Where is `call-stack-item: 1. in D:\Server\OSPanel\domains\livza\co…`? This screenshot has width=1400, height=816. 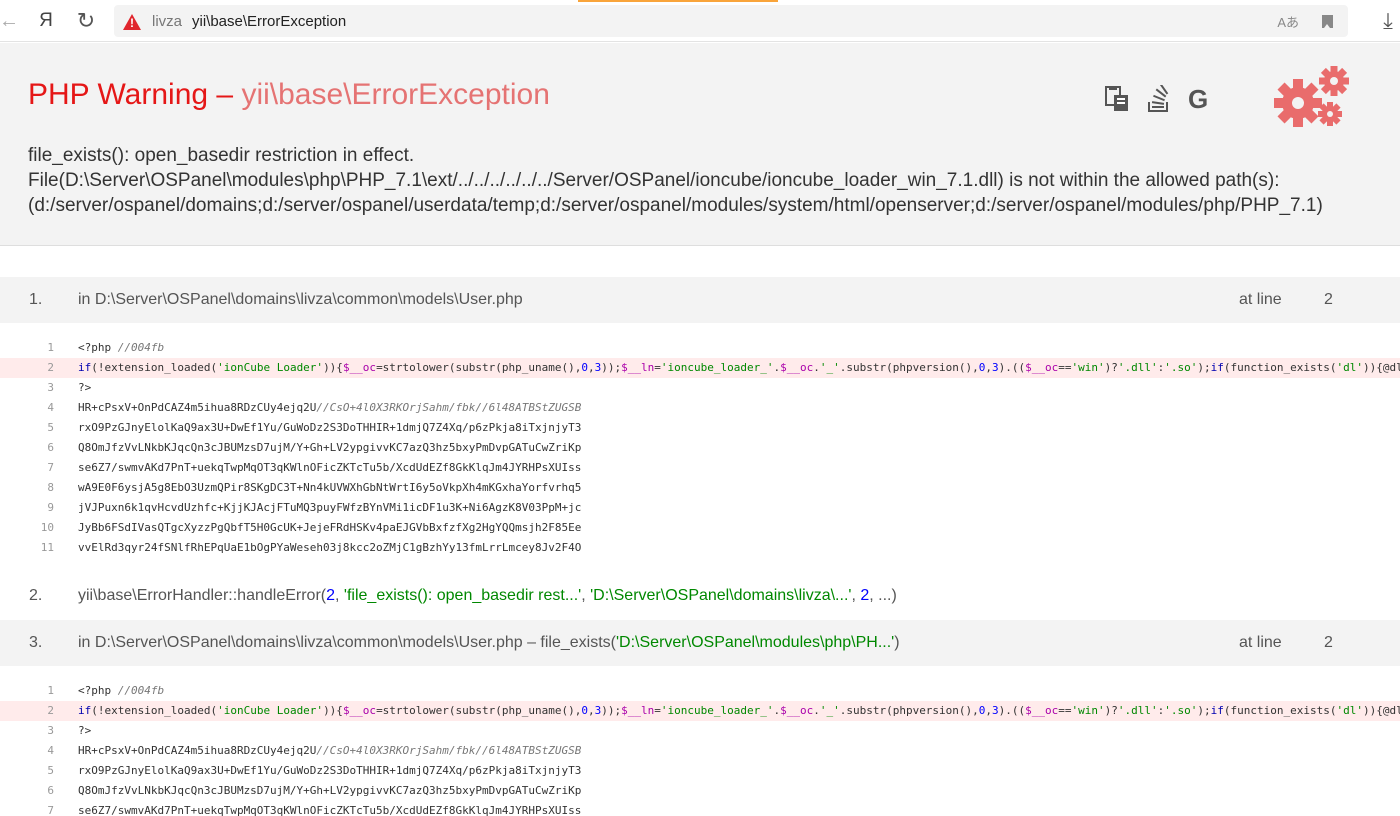 call-stack-item: 1. in D:\Server\OSPanel\domains\livza\co… is located at coordinates (700, 300).